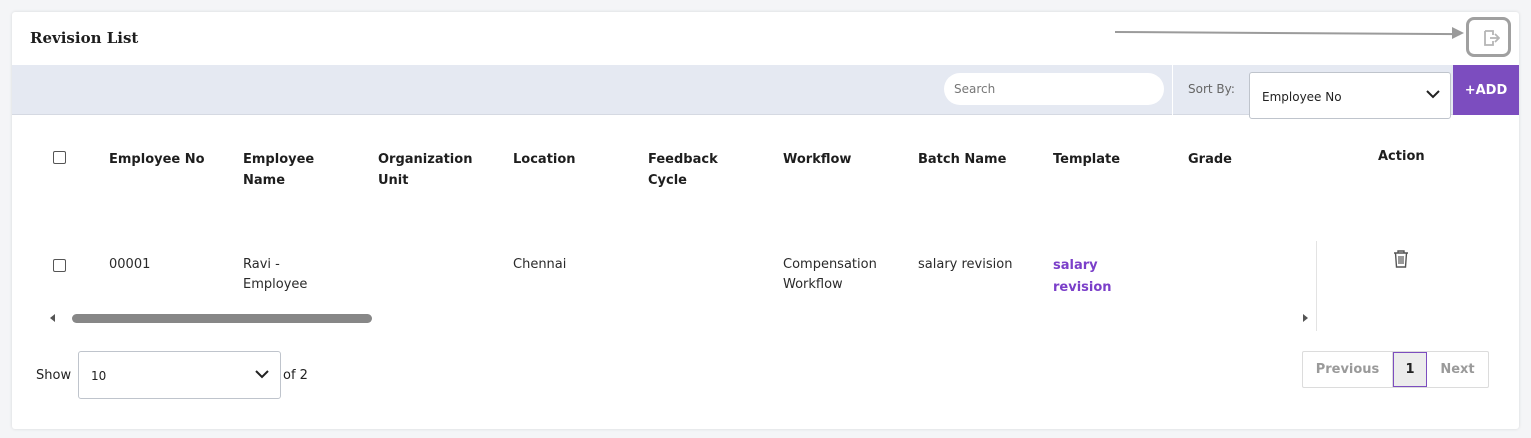  What do you see at coordinates (683, 170) in the screenshot?
I see `header-feedback-cycle: Feedback Cycle` at bounding box center [683, 170].